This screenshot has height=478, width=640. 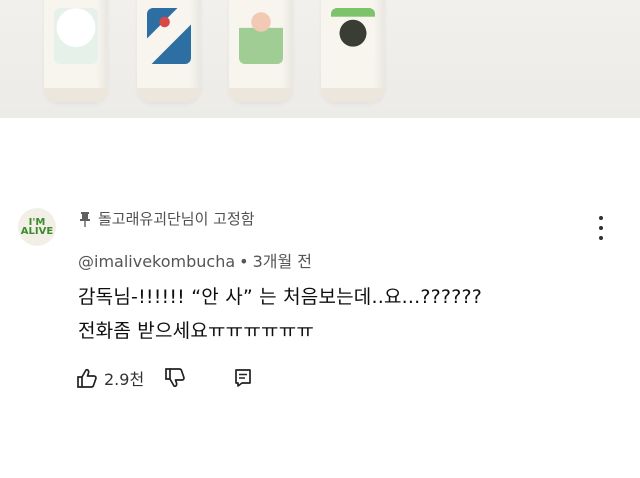 I want to click on thumb-up-icon, so click(x=87, y=378).